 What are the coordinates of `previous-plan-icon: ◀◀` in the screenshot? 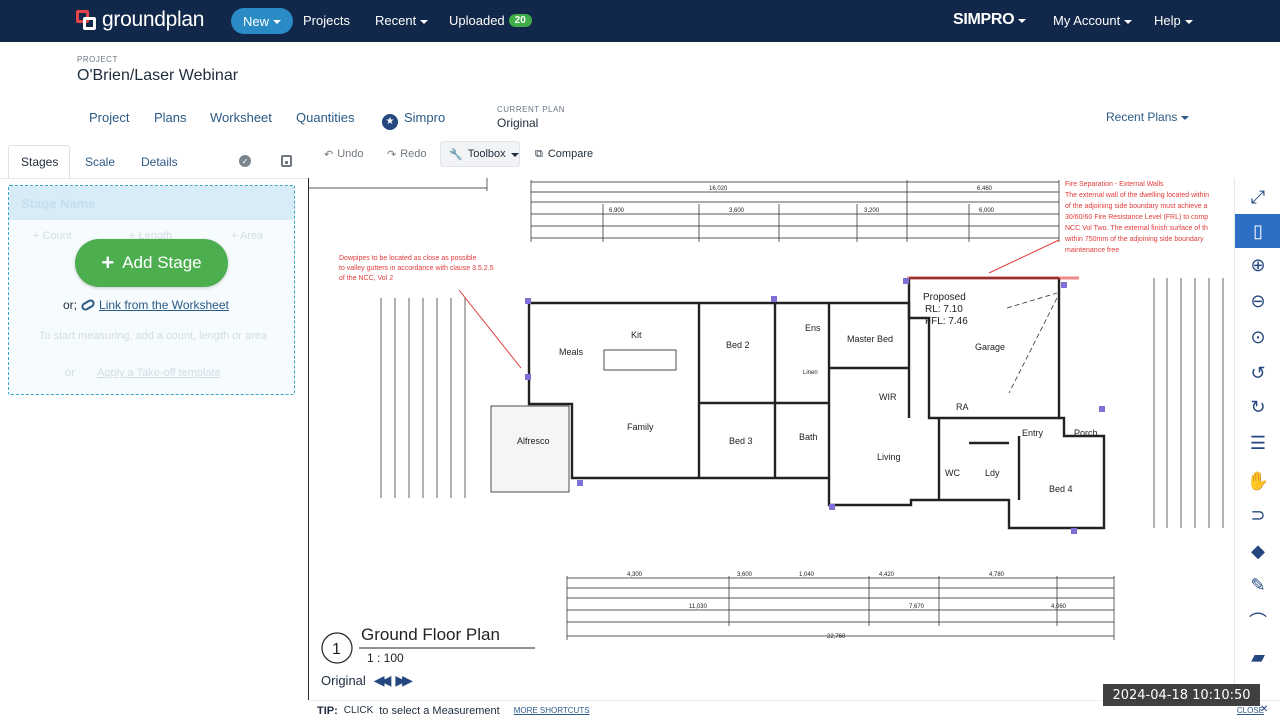 It's located at (382, 680).